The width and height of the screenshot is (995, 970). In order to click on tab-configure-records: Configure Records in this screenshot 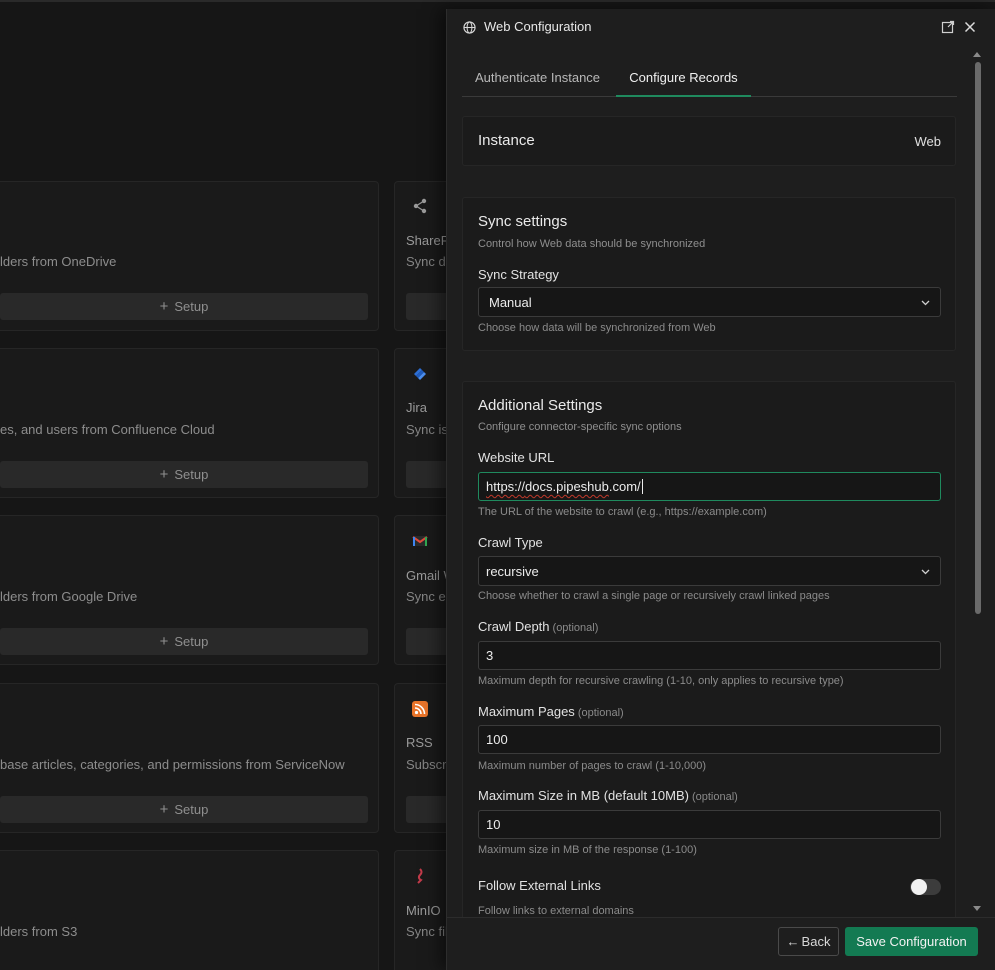, I will do `click(683, 77)`.